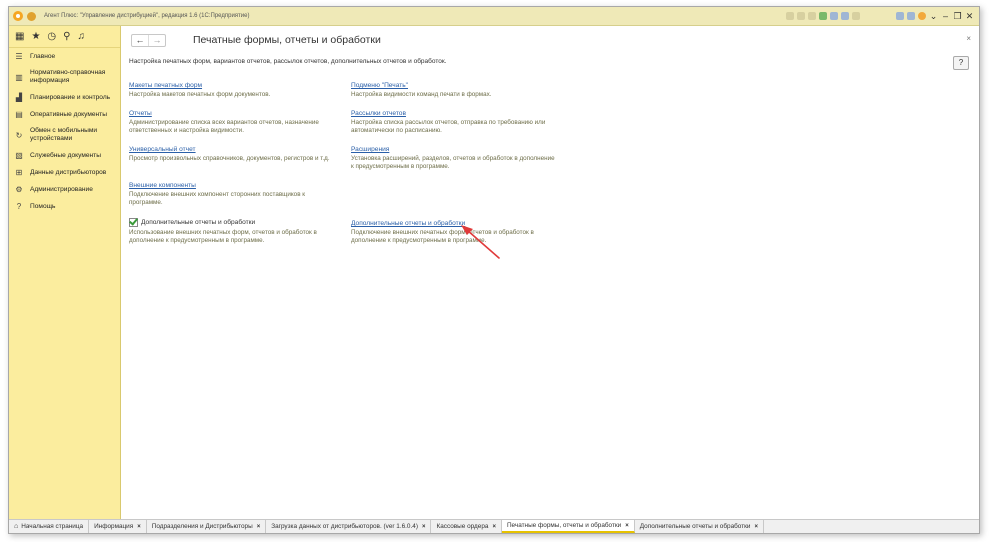 The image size is (991, 542). I want to click on tab-label: Печатные формы, отчеты и обработки, so click(564, 525).